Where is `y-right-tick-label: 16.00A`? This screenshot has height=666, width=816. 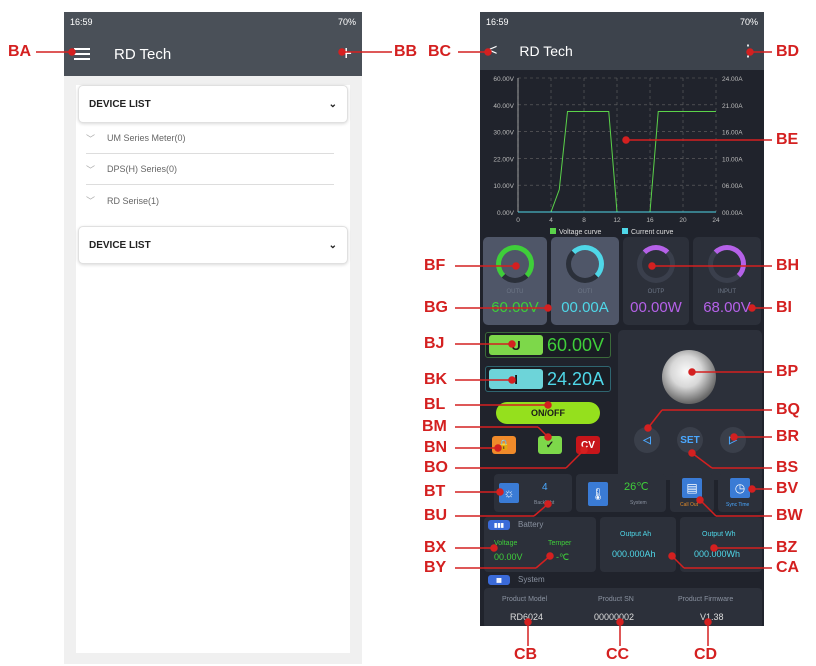
y-right-tick-label: 16.00A is located at coordinates (732, 133).